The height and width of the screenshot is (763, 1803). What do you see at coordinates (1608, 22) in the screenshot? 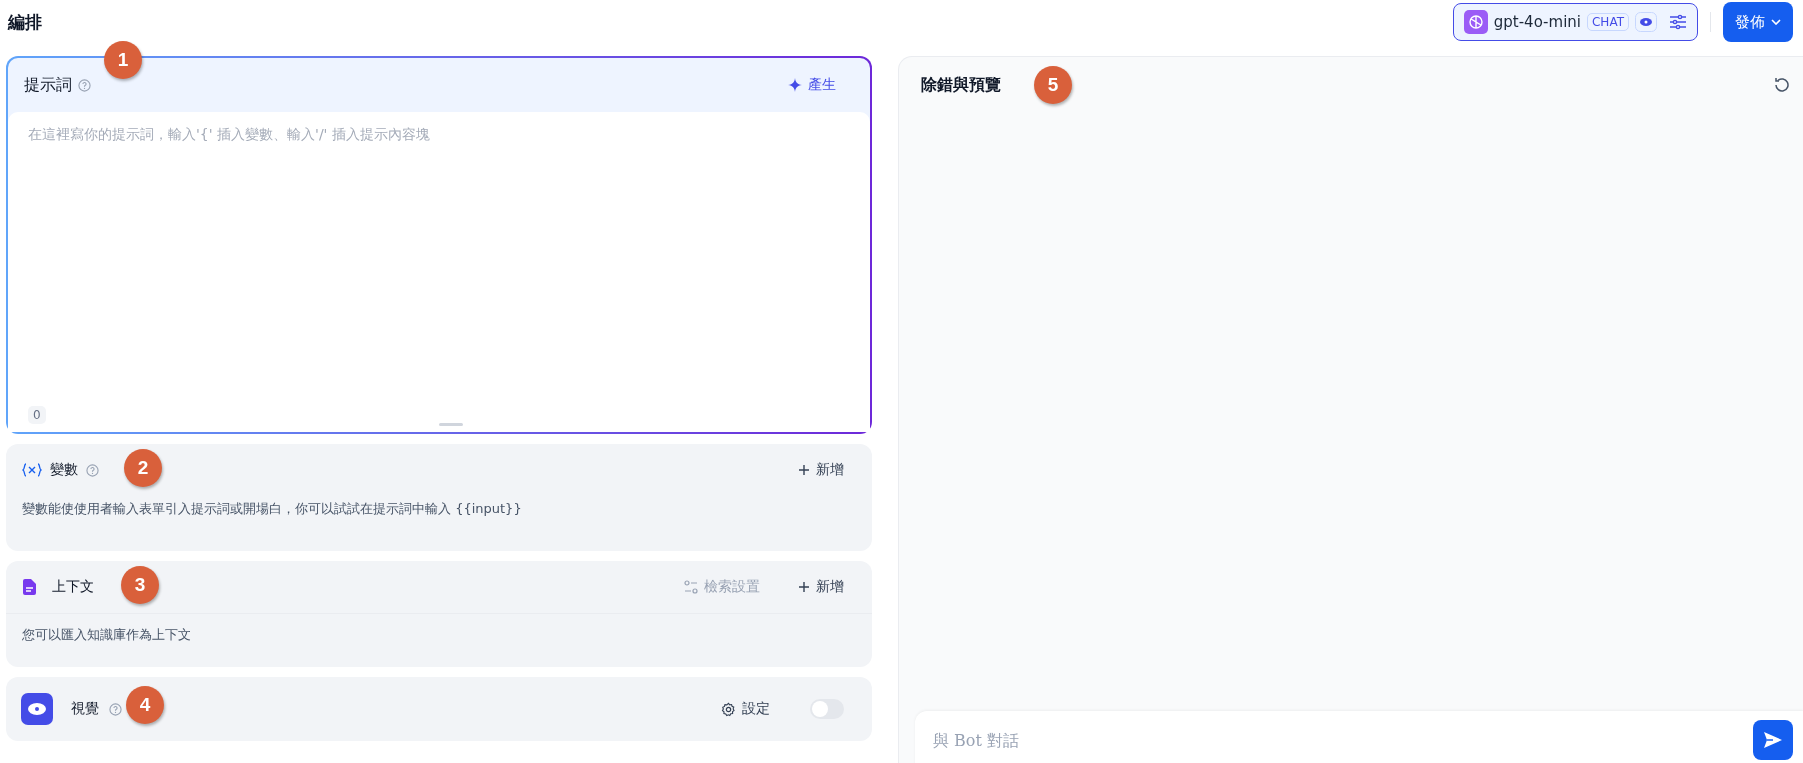
I see `mode-tag: CHAT` at bounding box center [1608, 22].